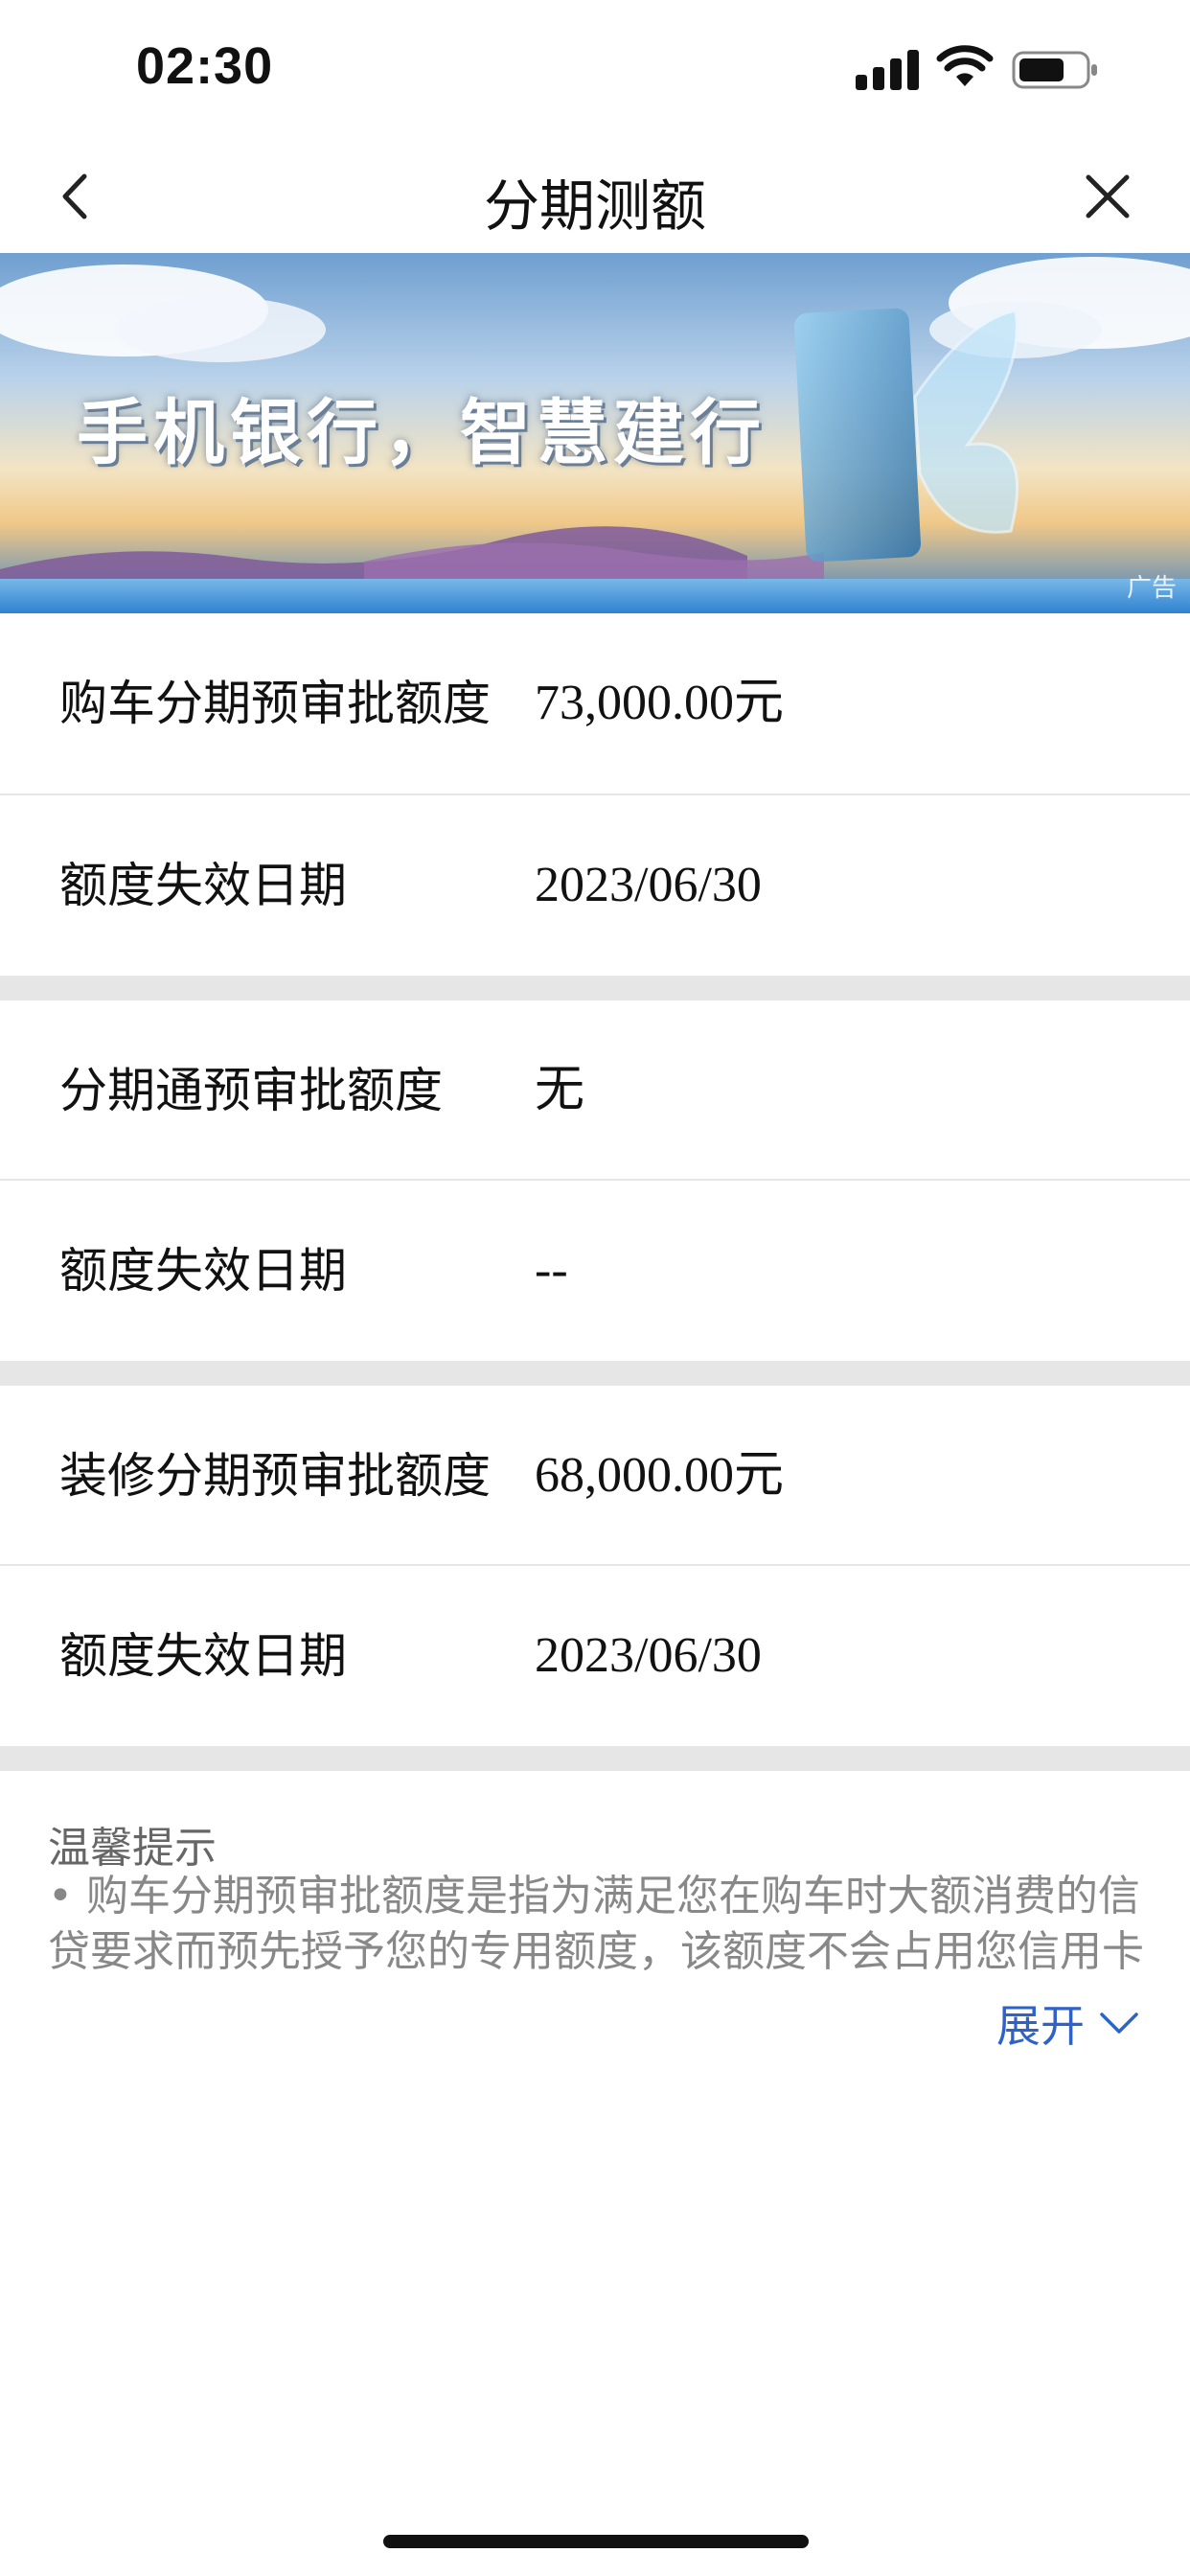  What do you see at coordinates (595, 1271) in the screenshot?
I see `installment-expiry-row: 额度失效日期 --` at bounding box center [595, 1271].